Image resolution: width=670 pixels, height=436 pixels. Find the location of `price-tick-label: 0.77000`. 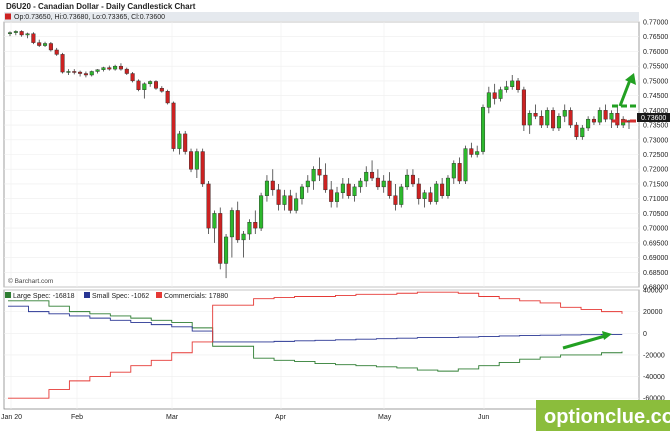

price-tick-label: 0.77000 is located at coordinates (655, 23).